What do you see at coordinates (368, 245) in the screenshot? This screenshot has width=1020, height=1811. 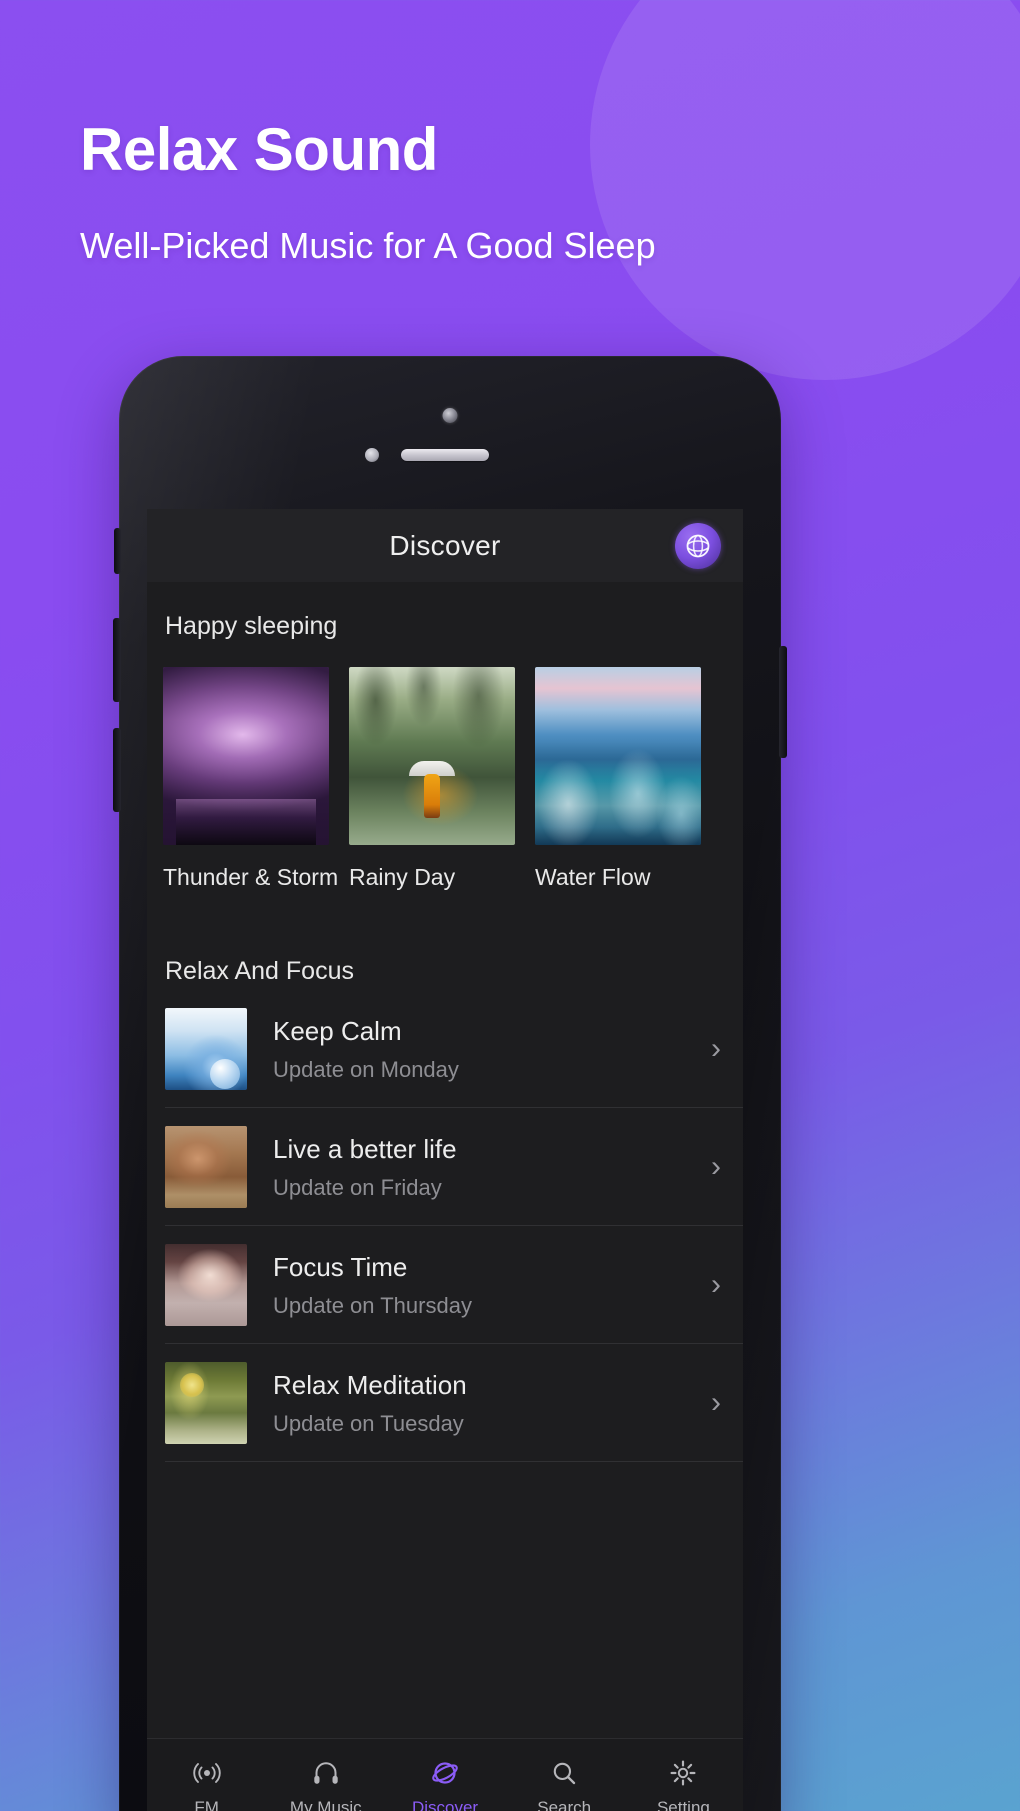 I see `page-subtitle: Well-Picked Music for A Good Sleep` at bounding box center [368, 245].